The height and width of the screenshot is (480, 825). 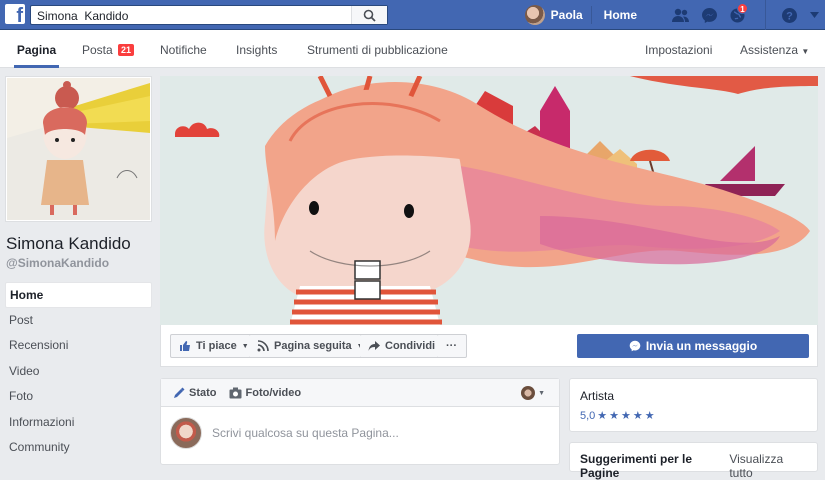 What do you see at coordinates (265, 393) in the screenshot?
I see `composer-photo-video-tab: Foto/video` at bounding box center [265, 393].